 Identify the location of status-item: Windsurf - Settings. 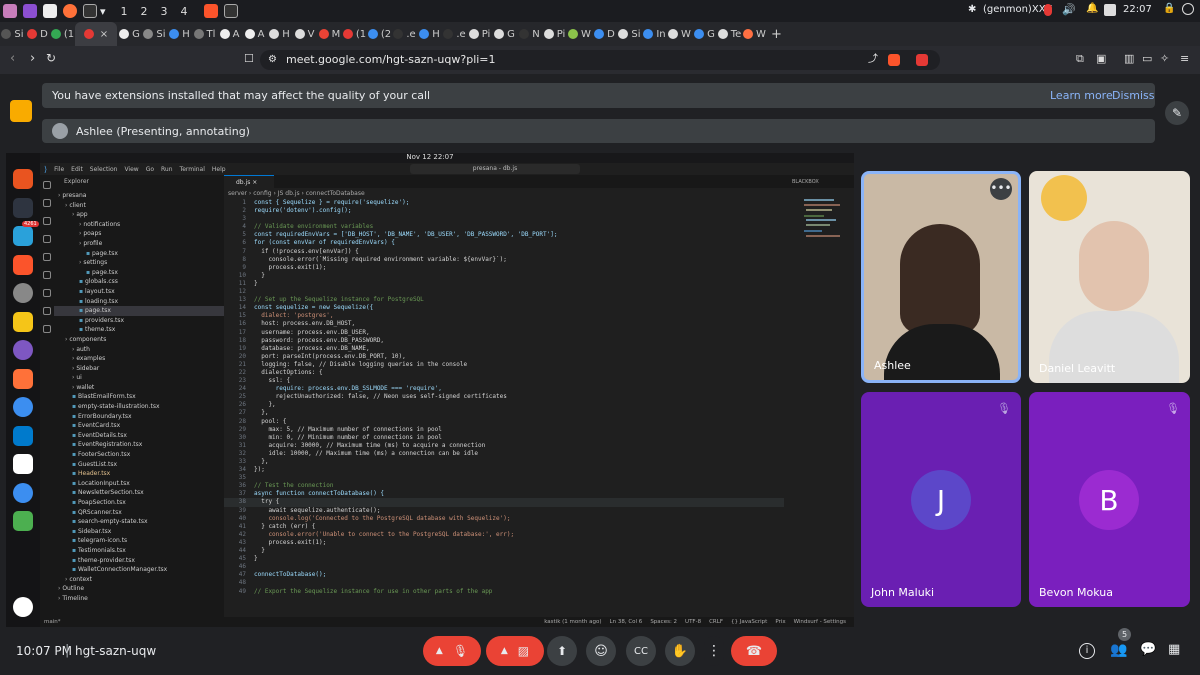
(820, 622).